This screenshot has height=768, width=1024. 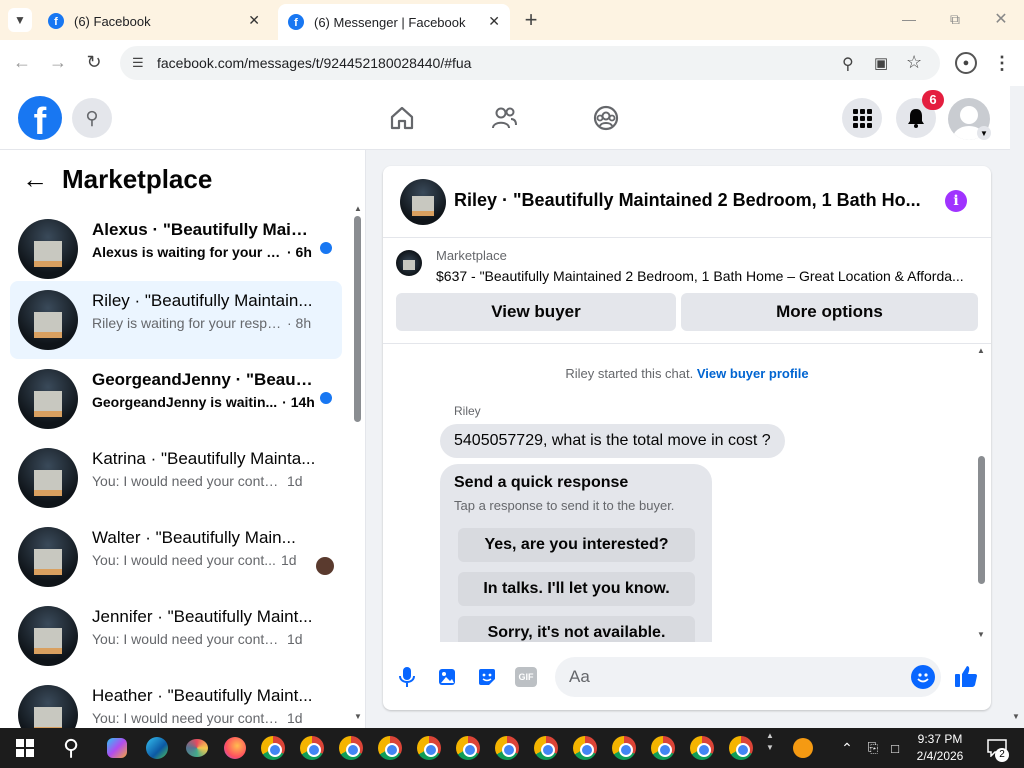 I want to click on quick-response-yes: Yes, are you interested?, so click(x=576, y=545).